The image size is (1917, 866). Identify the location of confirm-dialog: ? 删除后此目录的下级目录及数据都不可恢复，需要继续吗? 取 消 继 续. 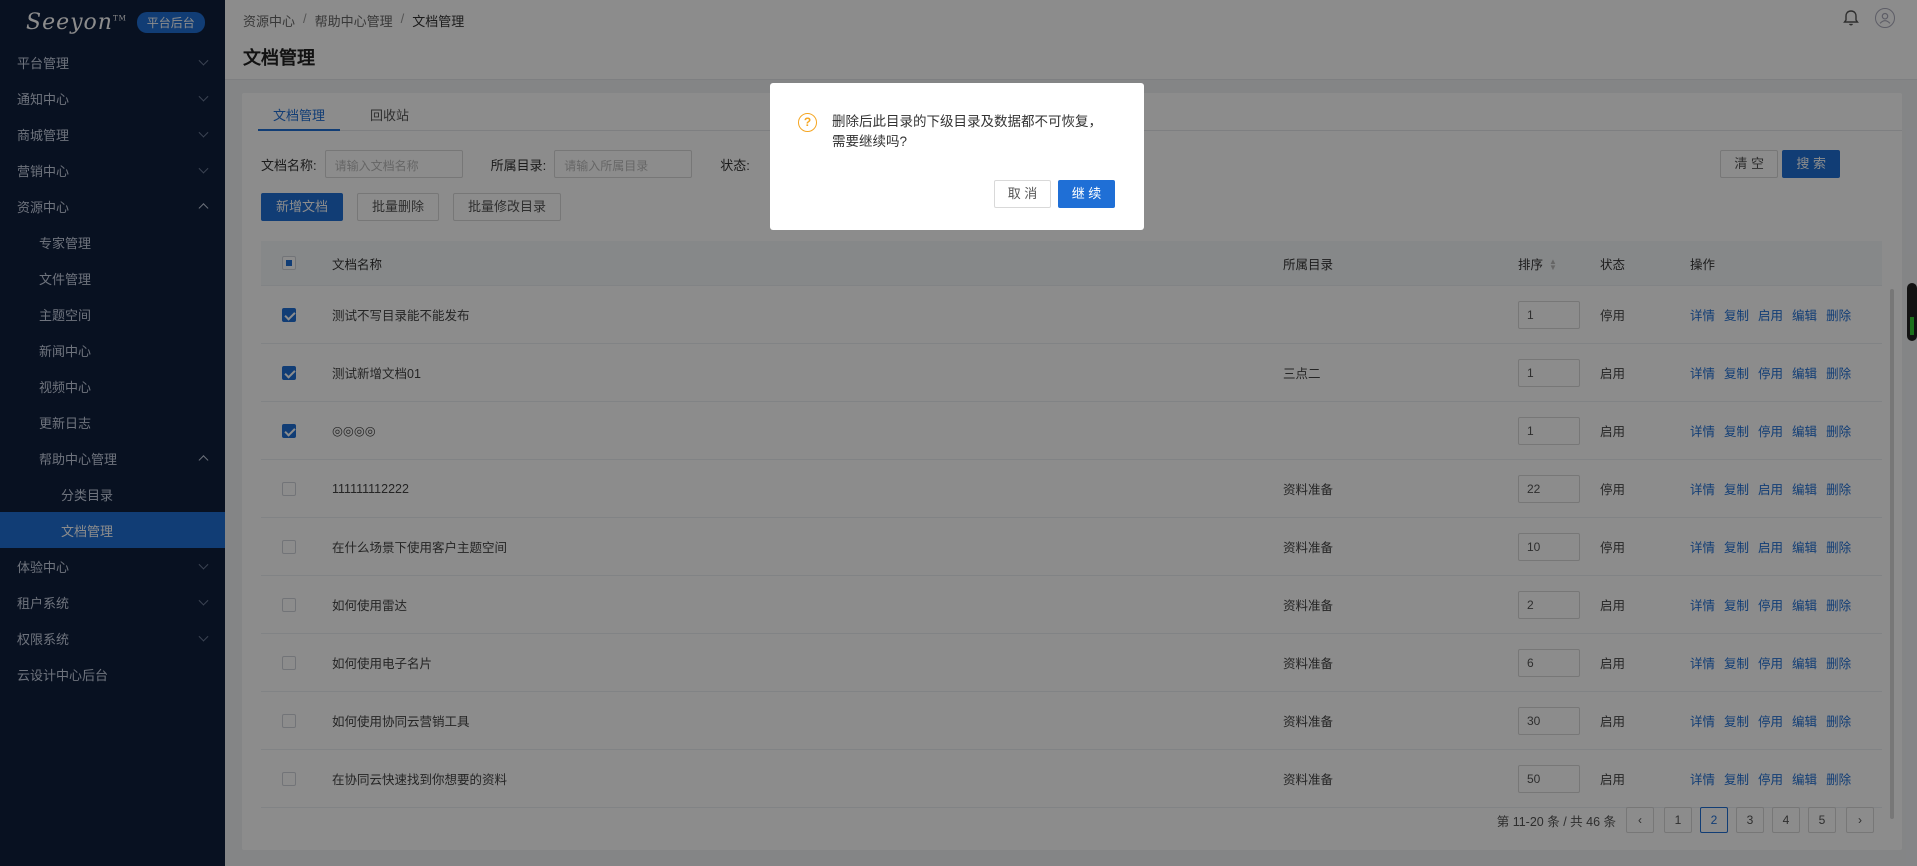
(957, 156).